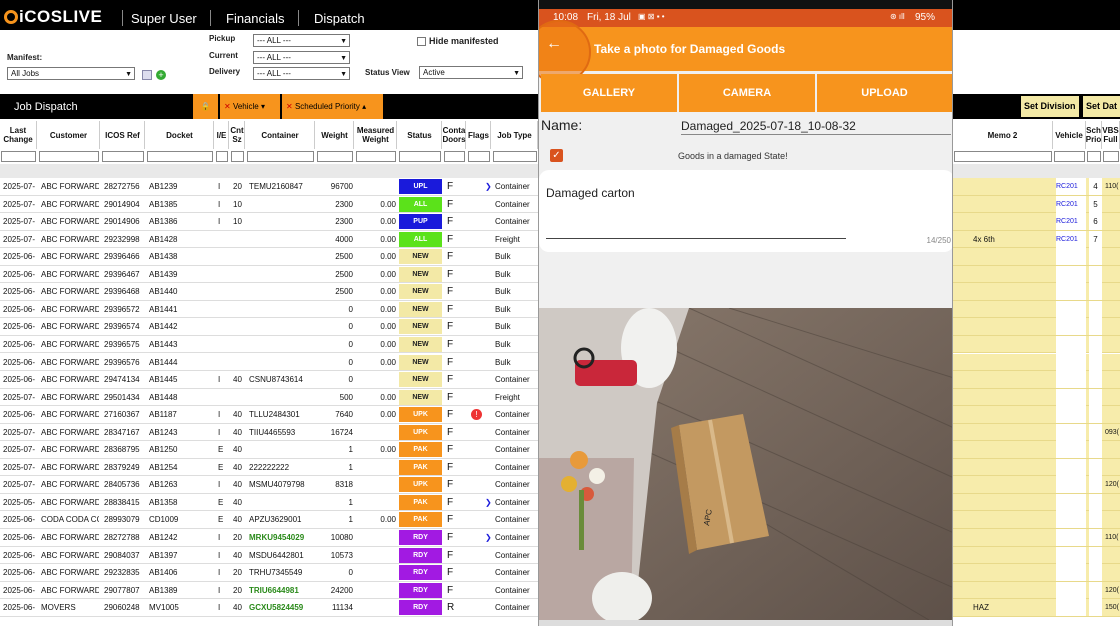 This screenshot has width=1120, height=626. I want to click on col-header-container: Container, so click(280, 135).